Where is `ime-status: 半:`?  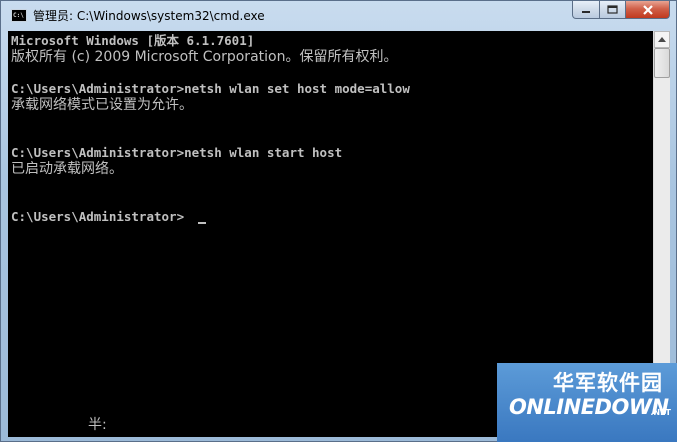
ime-status: 半: is located at coordinates (97, 425).